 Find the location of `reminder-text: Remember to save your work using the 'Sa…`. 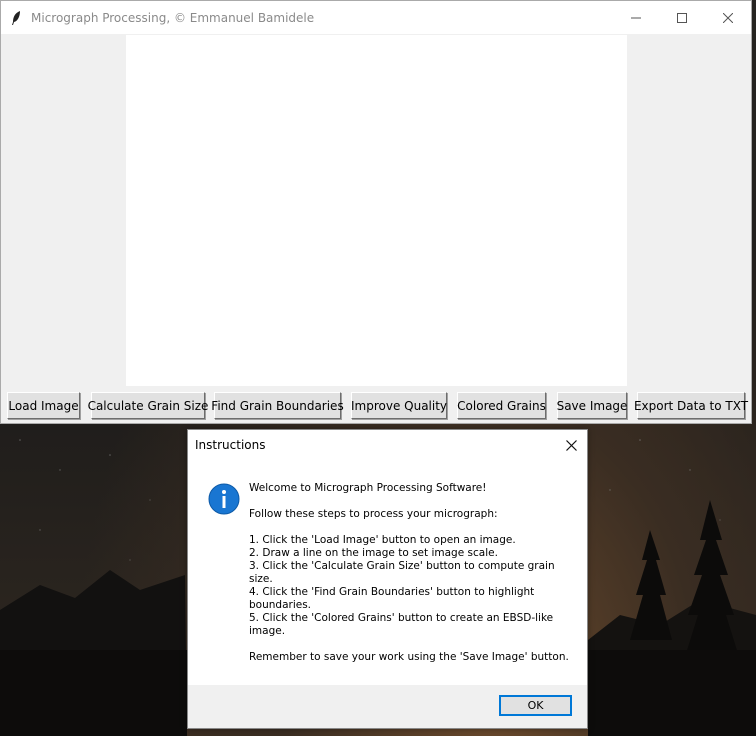

reminder-text: Remember to save your work using the 'Sa… is located at coordinates (409, 657).